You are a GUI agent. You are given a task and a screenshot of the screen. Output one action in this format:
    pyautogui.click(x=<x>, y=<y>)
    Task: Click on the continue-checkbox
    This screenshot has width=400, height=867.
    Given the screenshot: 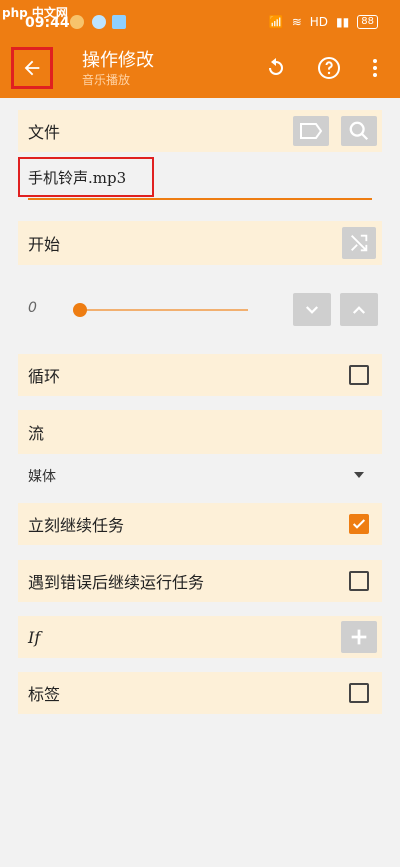 What is the action you would take?
    pyautogui.click(x=359, y=524)
    